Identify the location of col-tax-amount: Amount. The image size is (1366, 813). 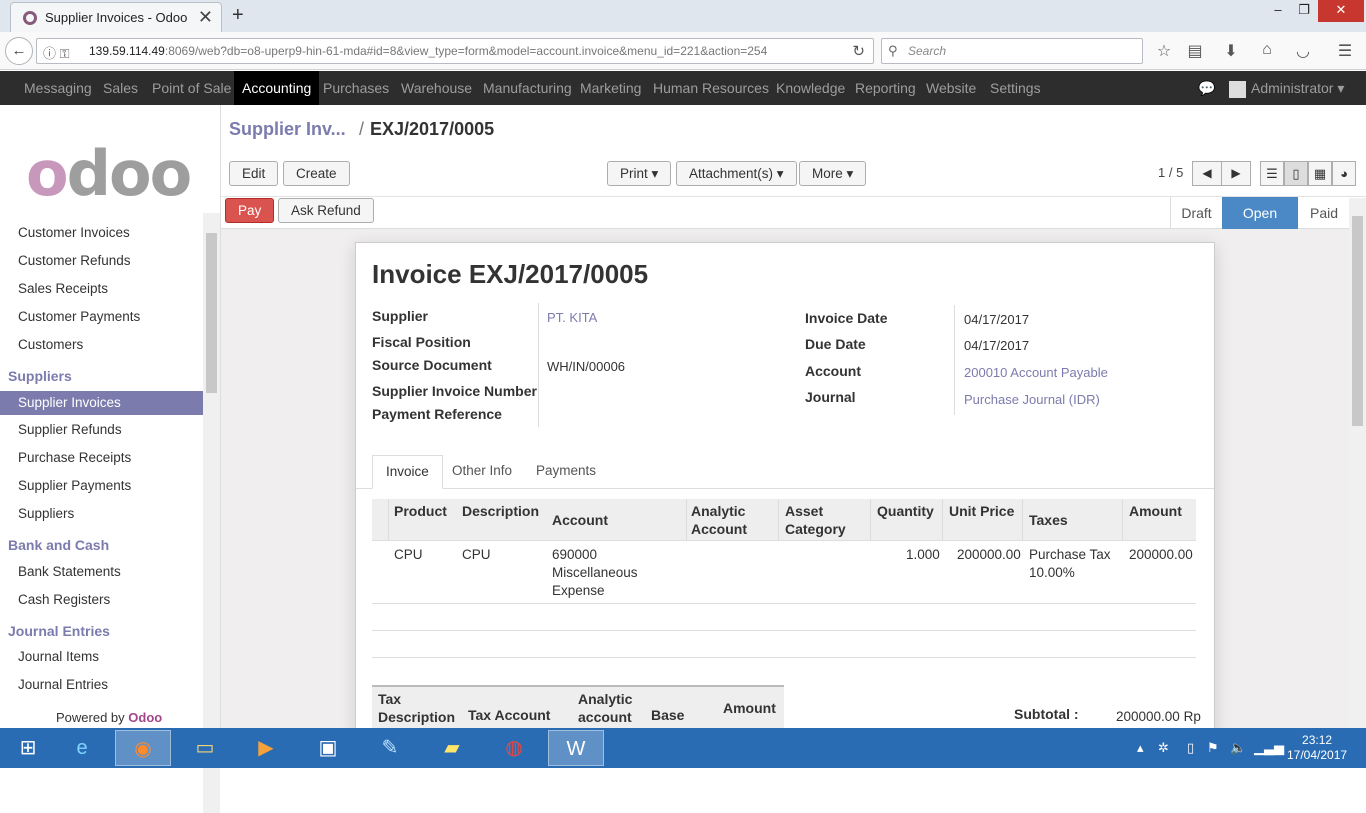
(749, 708).